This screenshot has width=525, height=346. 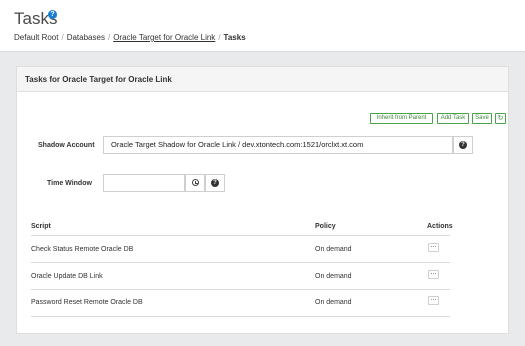 I want to click on breadcrumb-item-tasks: Tasks, so click(x=234, y=37).